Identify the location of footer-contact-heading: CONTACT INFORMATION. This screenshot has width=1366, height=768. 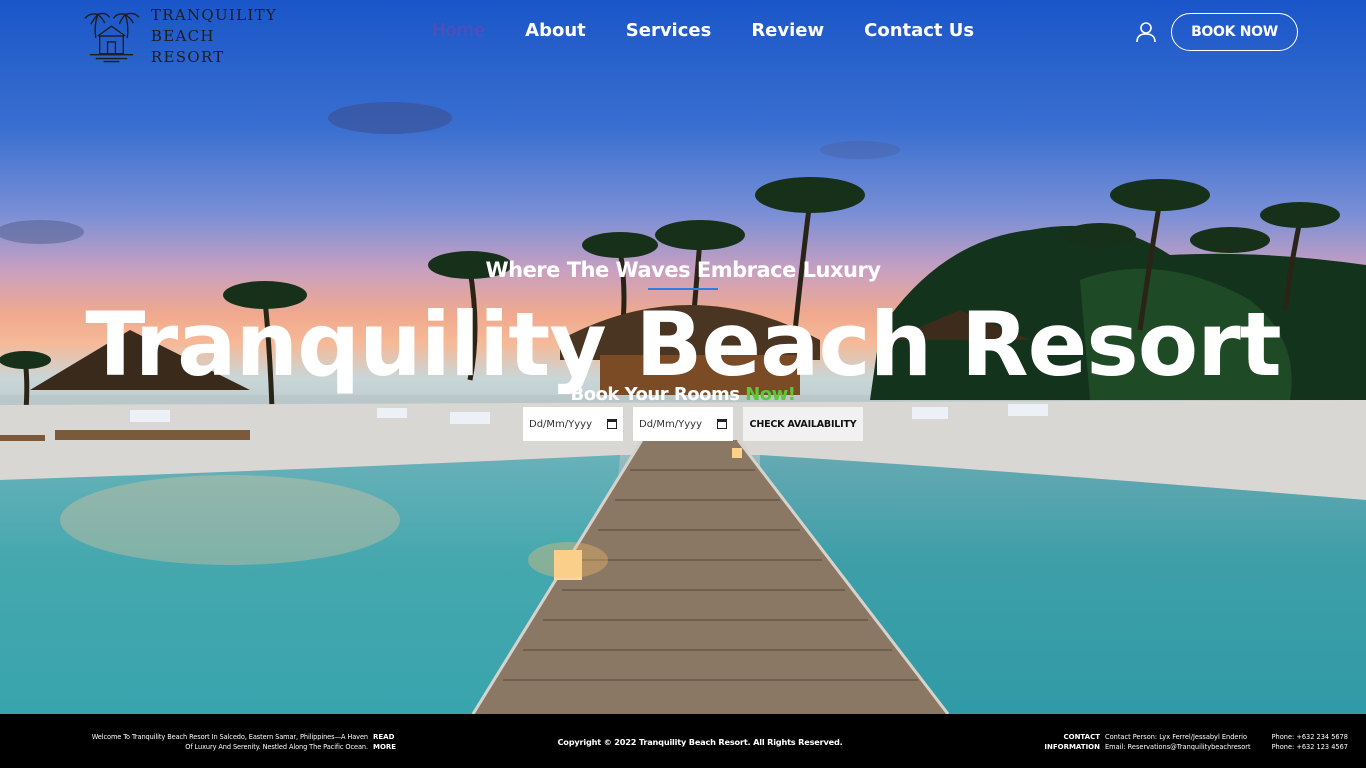
(1063, 742).